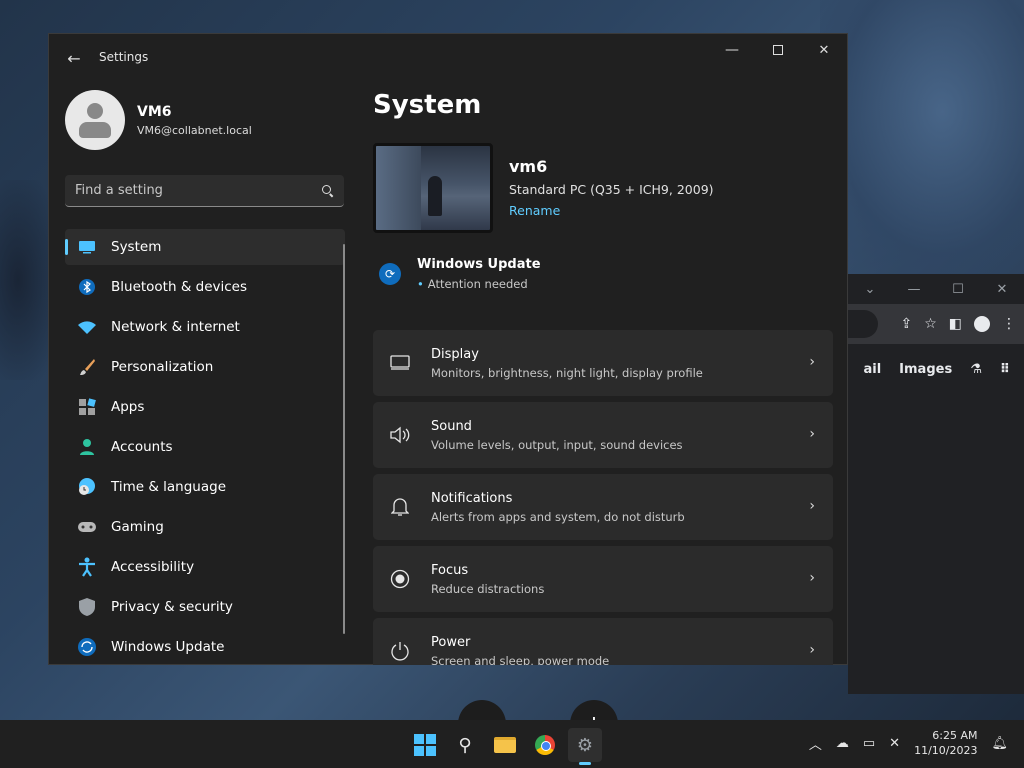 Image resolution: width=1024 pixels, height=768 pixels. What do you see at coordinates (124, 57) in the screenshot?
I see `window-title: Settings` at bounding box center [124, 57].